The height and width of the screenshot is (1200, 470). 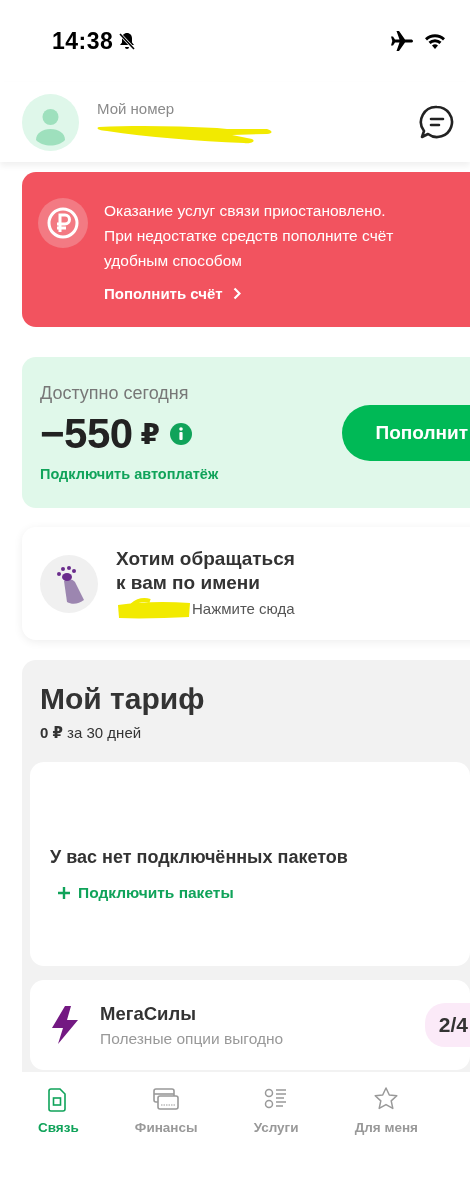 What do you see at coordinates (236, 293) in the screenshot?
I see `chevron-right-icon` at bounding box center [236, 293].